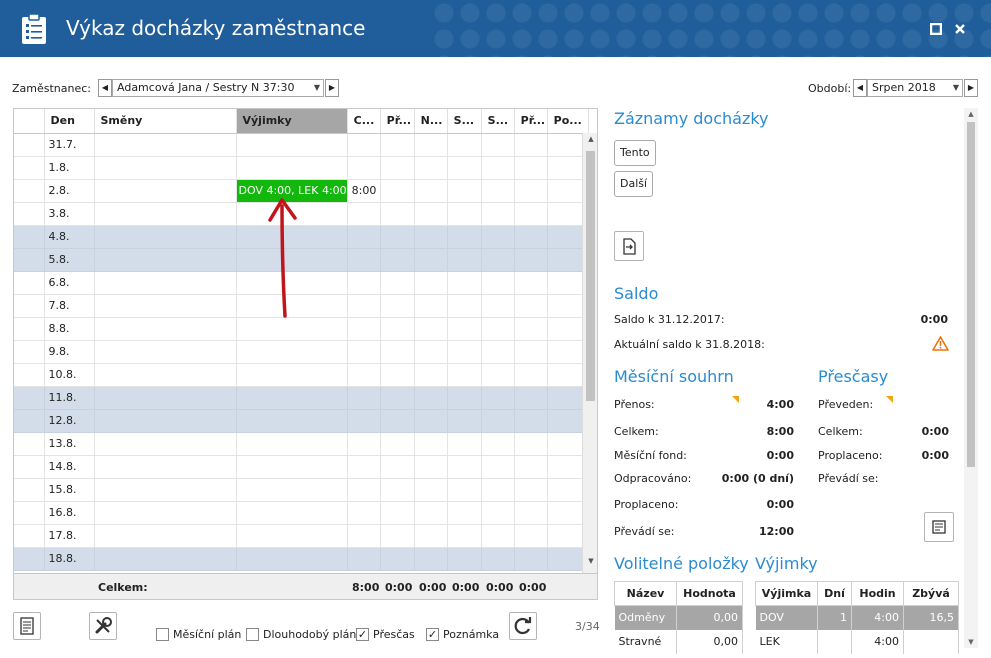 This screenshot has height=658, width=991. What do you see at coordinates (218, 88) in the screenshot?
I see `employee-select: Adamcová Jana / Sestry N 37:30 ▼` at bounding box center [218, 88].